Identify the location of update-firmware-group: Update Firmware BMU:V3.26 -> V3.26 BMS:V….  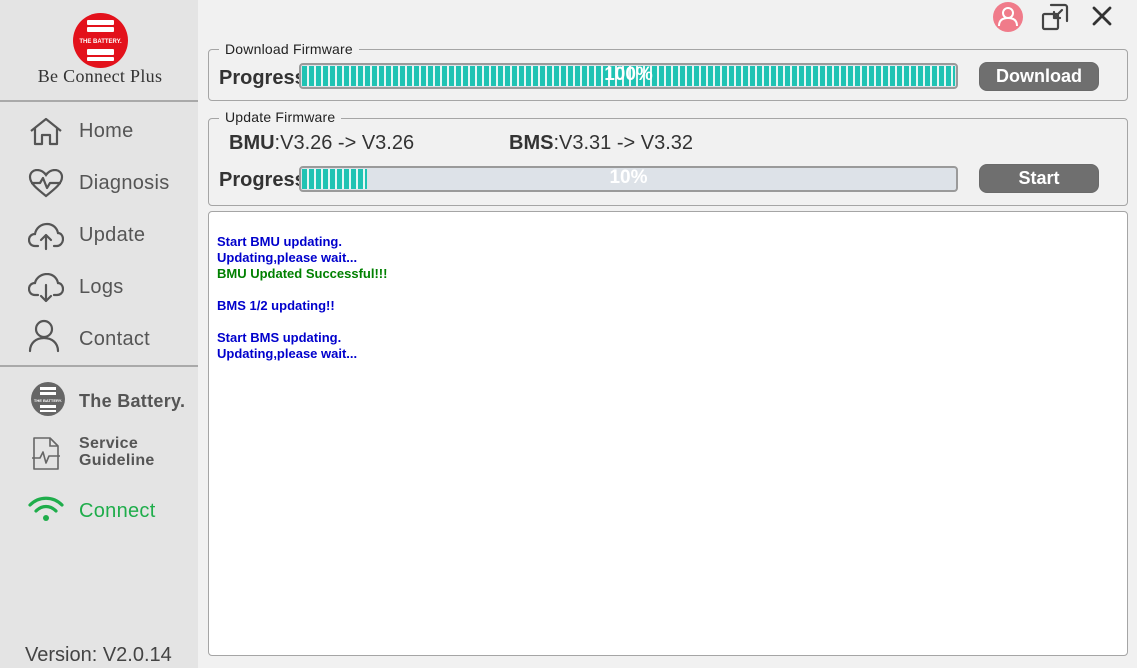
(668, 157).